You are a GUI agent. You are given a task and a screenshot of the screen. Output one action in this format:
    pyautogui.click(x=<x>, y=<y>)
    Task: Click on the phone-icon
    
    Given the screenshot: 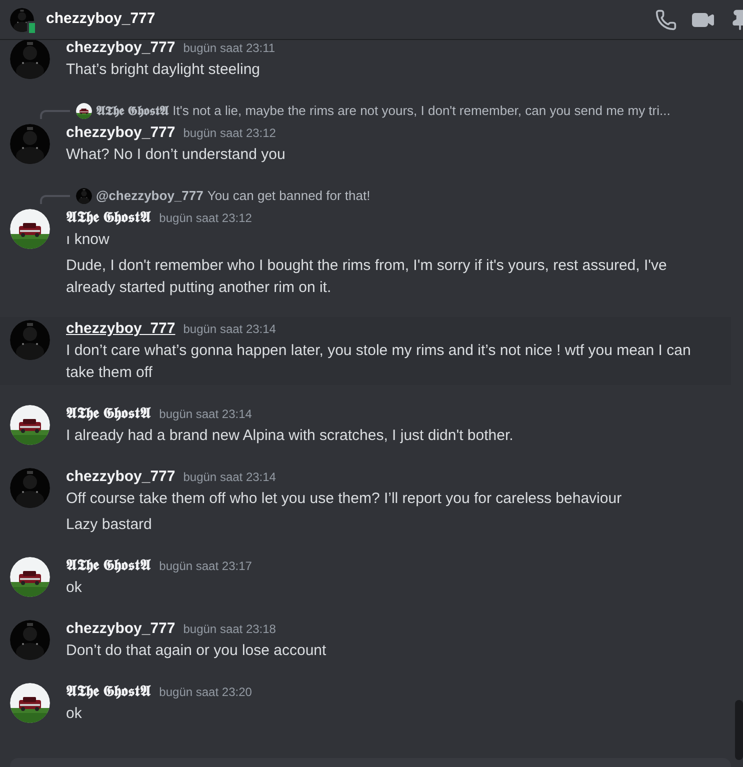 What is the action you would take?
    pyautogui.click(x=666, y=19)
    